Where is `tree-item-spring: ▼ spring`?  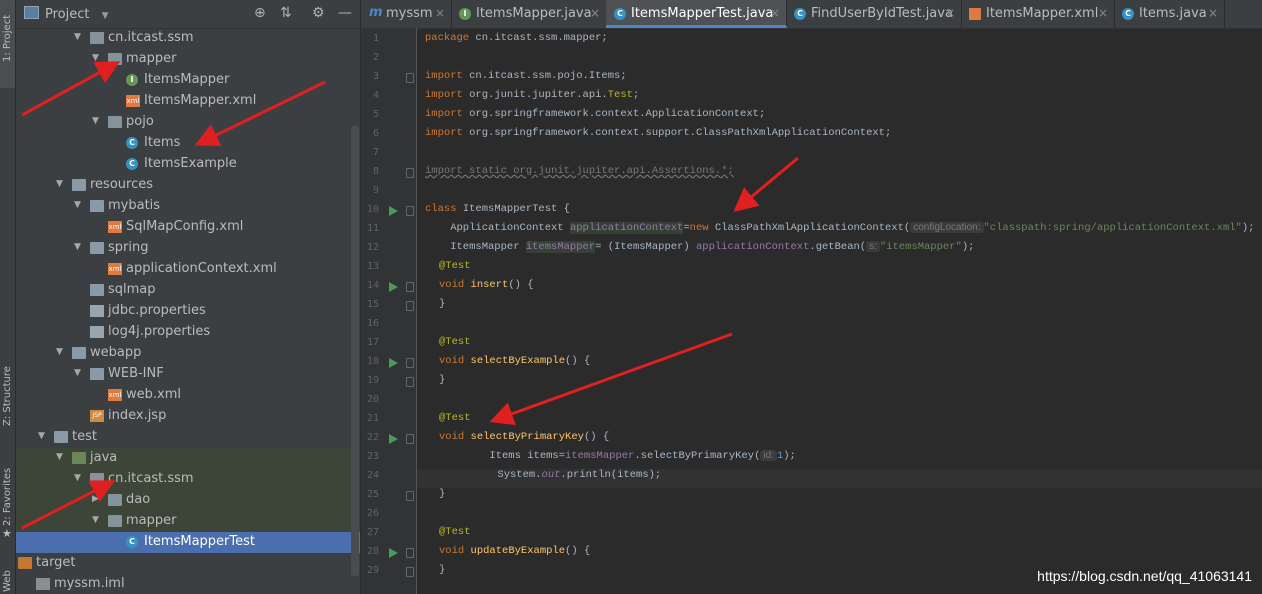 tree-item-spring: ▼ spring is located at coordinates (188, 248).